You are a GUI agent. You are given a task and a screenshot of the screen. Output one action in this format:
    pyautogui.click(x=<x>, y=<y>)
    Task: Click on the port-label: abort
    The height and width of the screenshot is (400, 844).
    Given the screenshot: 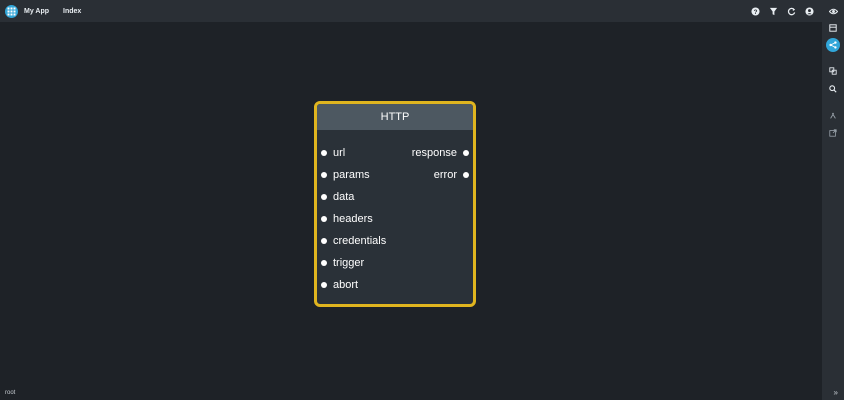 What is the action you would take?
    pyautogui.click(x=346, y=285)
    